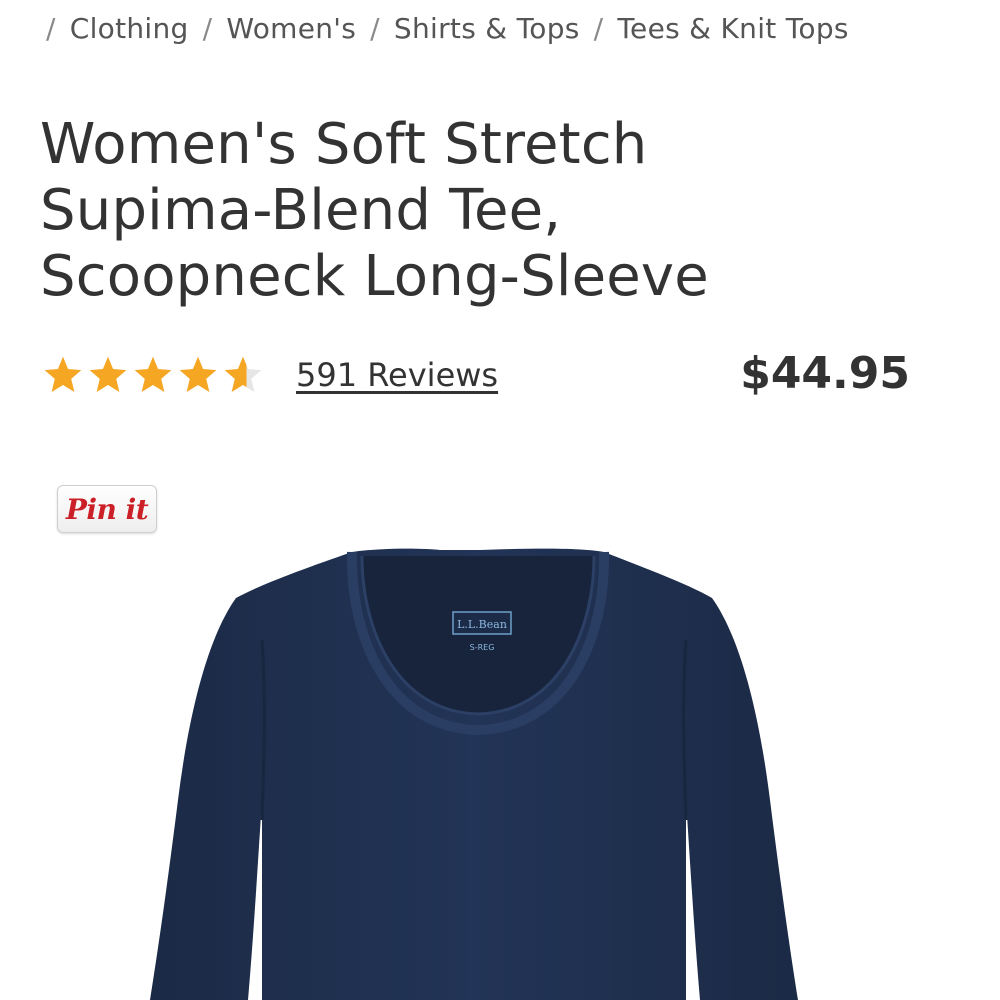 Image resolution: width=1000 pixels, height=1000 pixels. I want to click on star-rating, so click(154, 375).